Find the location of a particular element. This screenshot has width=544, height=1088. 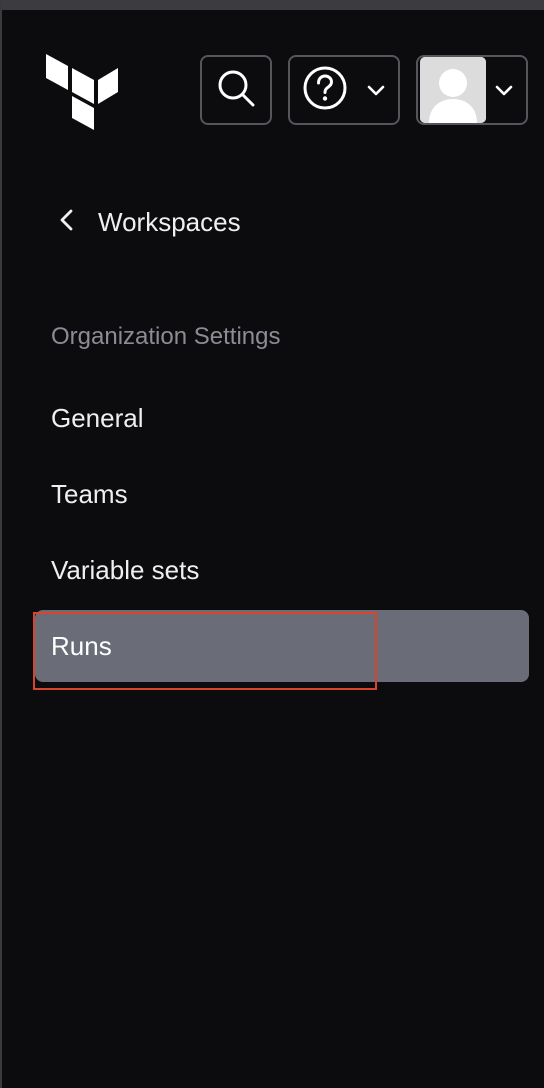

user-avatar-icon is located at coordinates (453, 90).